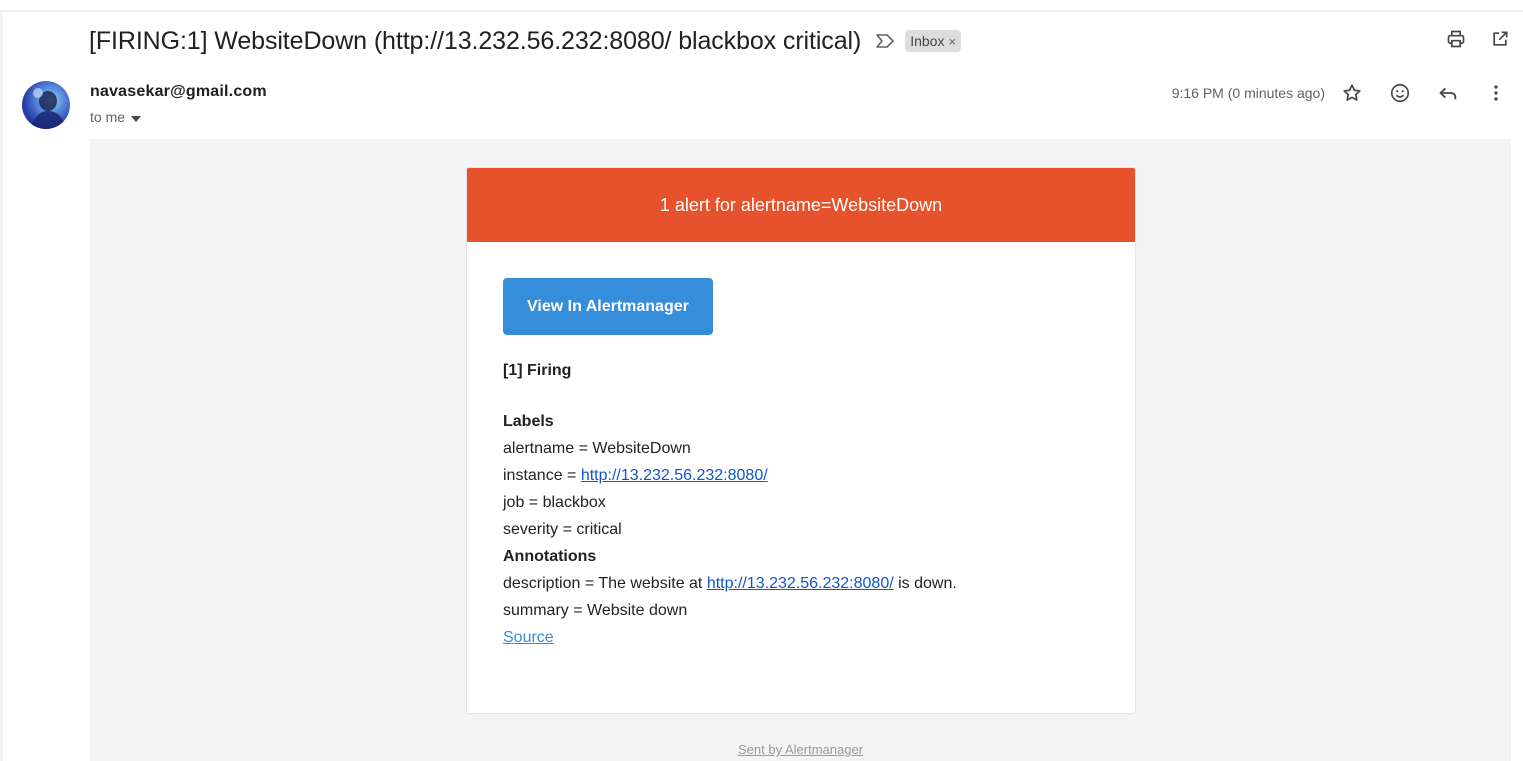 This screenshot has height=761, width=1523. Describe the element at coordinates (1248, 93) in the screenshot. I see `message-timestamp: 9:16 PM (0 minutes ago)` at that location.